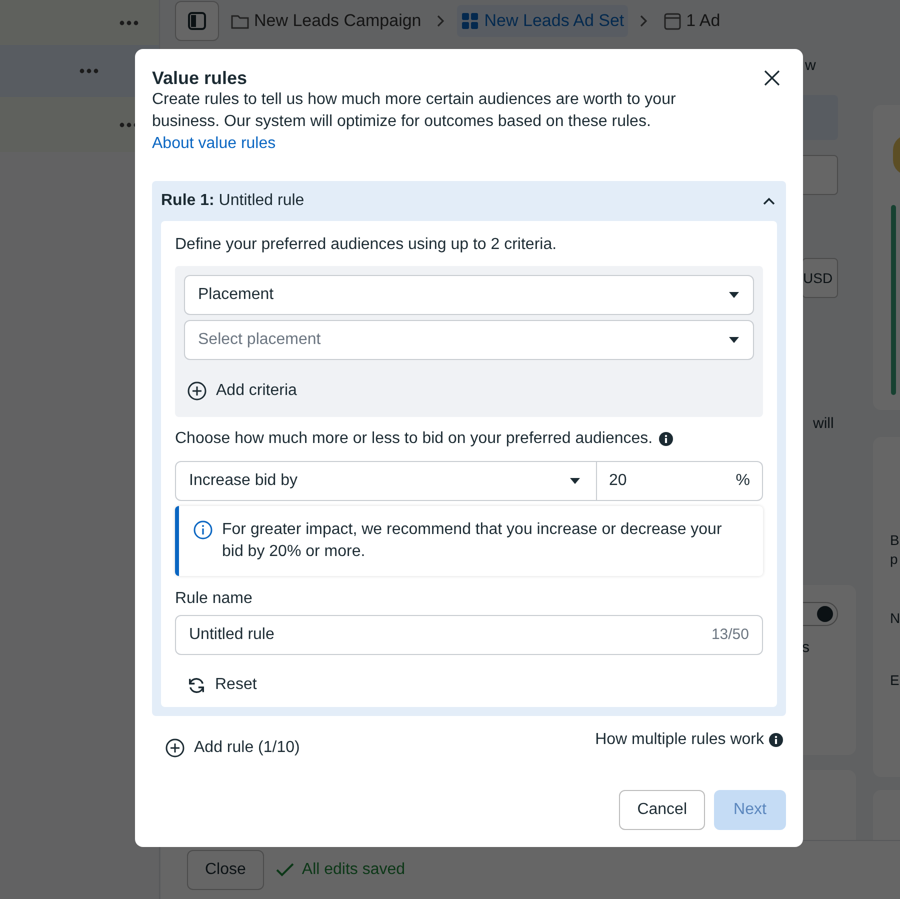 The image size is (900, 899). What do you see at coordinates (895, 540) in the screenshot?
I see `text-fragment: B` at bounding box center [895, 540].